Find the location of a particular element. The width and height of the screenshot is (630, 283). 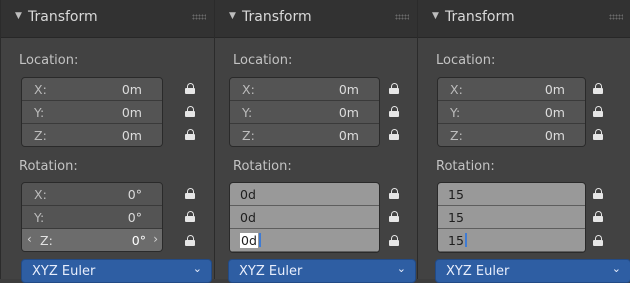

rotation-y-field: Y: 0° is located at coordinates (92, 217).